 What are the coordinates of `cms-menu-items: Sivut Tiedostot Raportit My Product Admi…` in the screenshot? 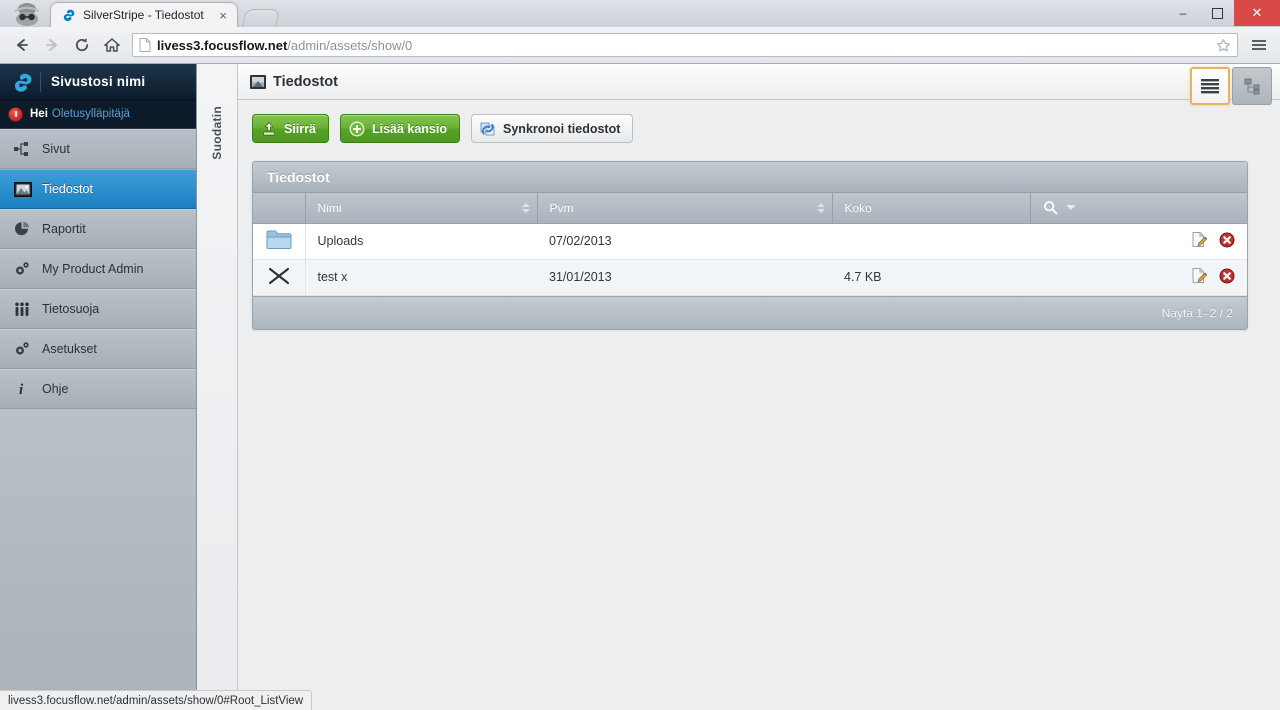 It's located at (98, 269).